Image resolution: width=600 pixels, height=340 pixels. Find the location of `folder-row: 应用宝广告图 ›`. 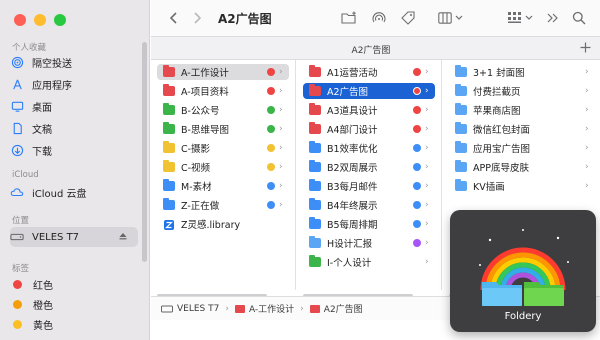

folder-row: 应用宝广告图 › is located at coordinates (522, 148).